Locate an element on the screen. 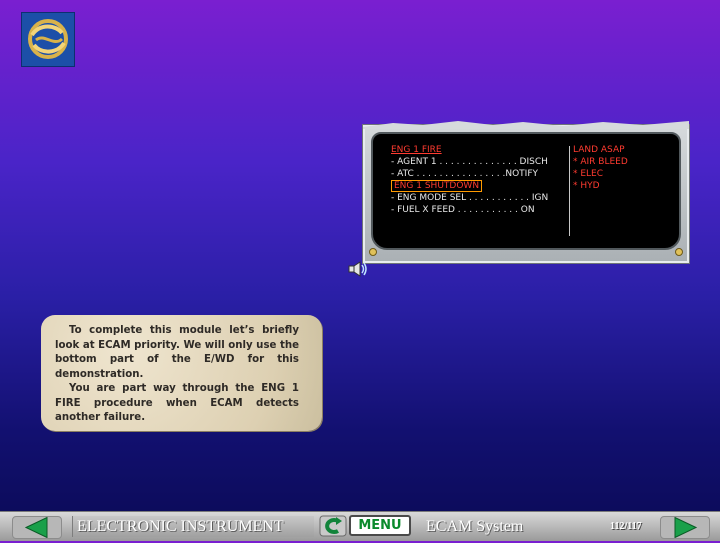 This screenshot has height=543, width=720. memo-line: LAND ASAP is located at coordinates (599, 150).